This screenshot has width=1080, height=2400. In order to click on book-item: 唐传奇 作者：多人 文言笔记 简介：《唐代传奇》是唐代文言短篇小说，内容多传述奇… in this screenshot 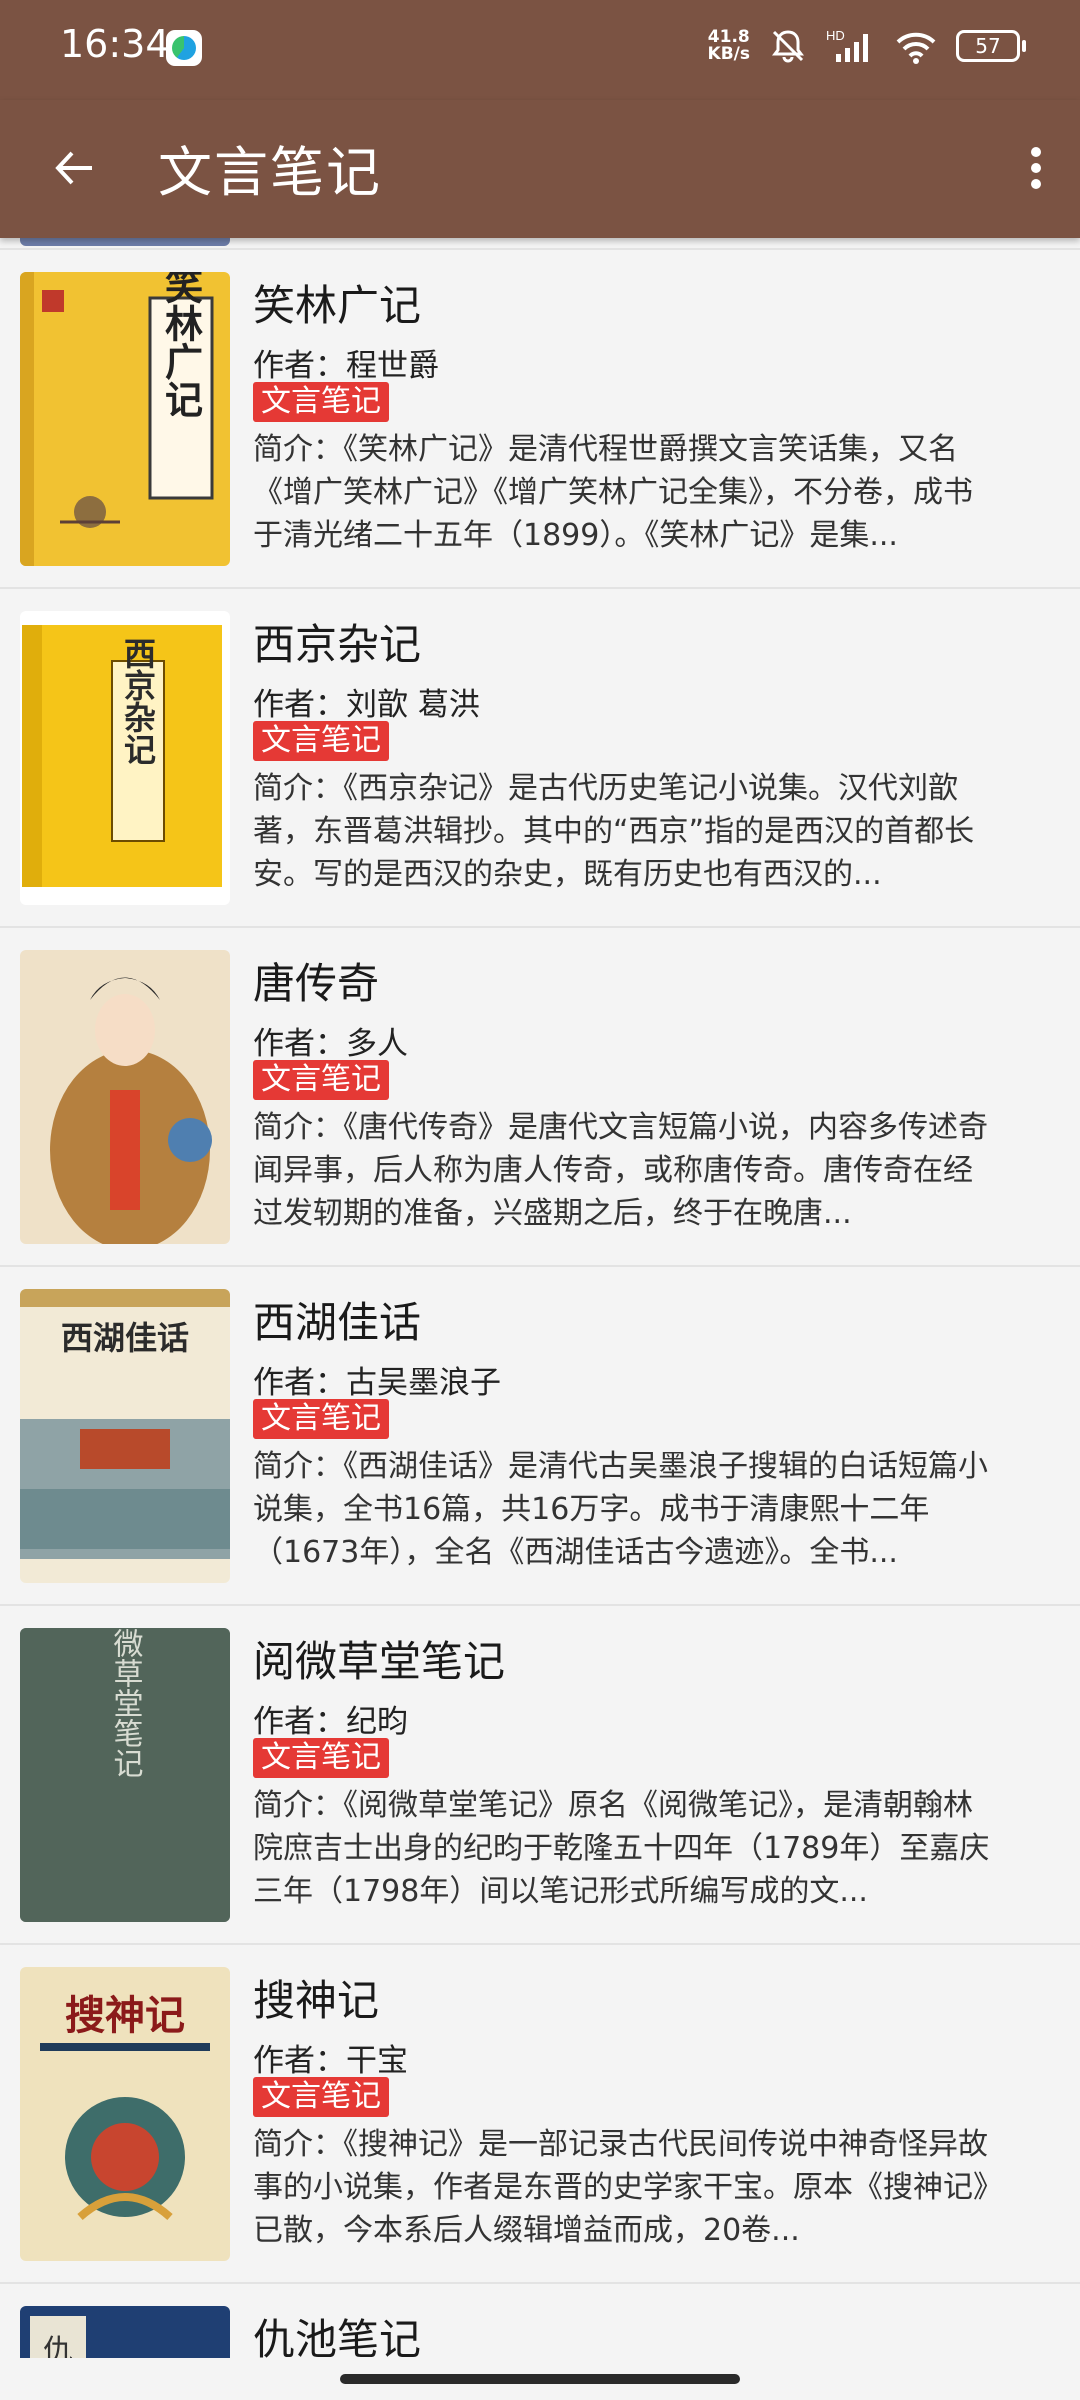, I will do `click(540, 1097)`.